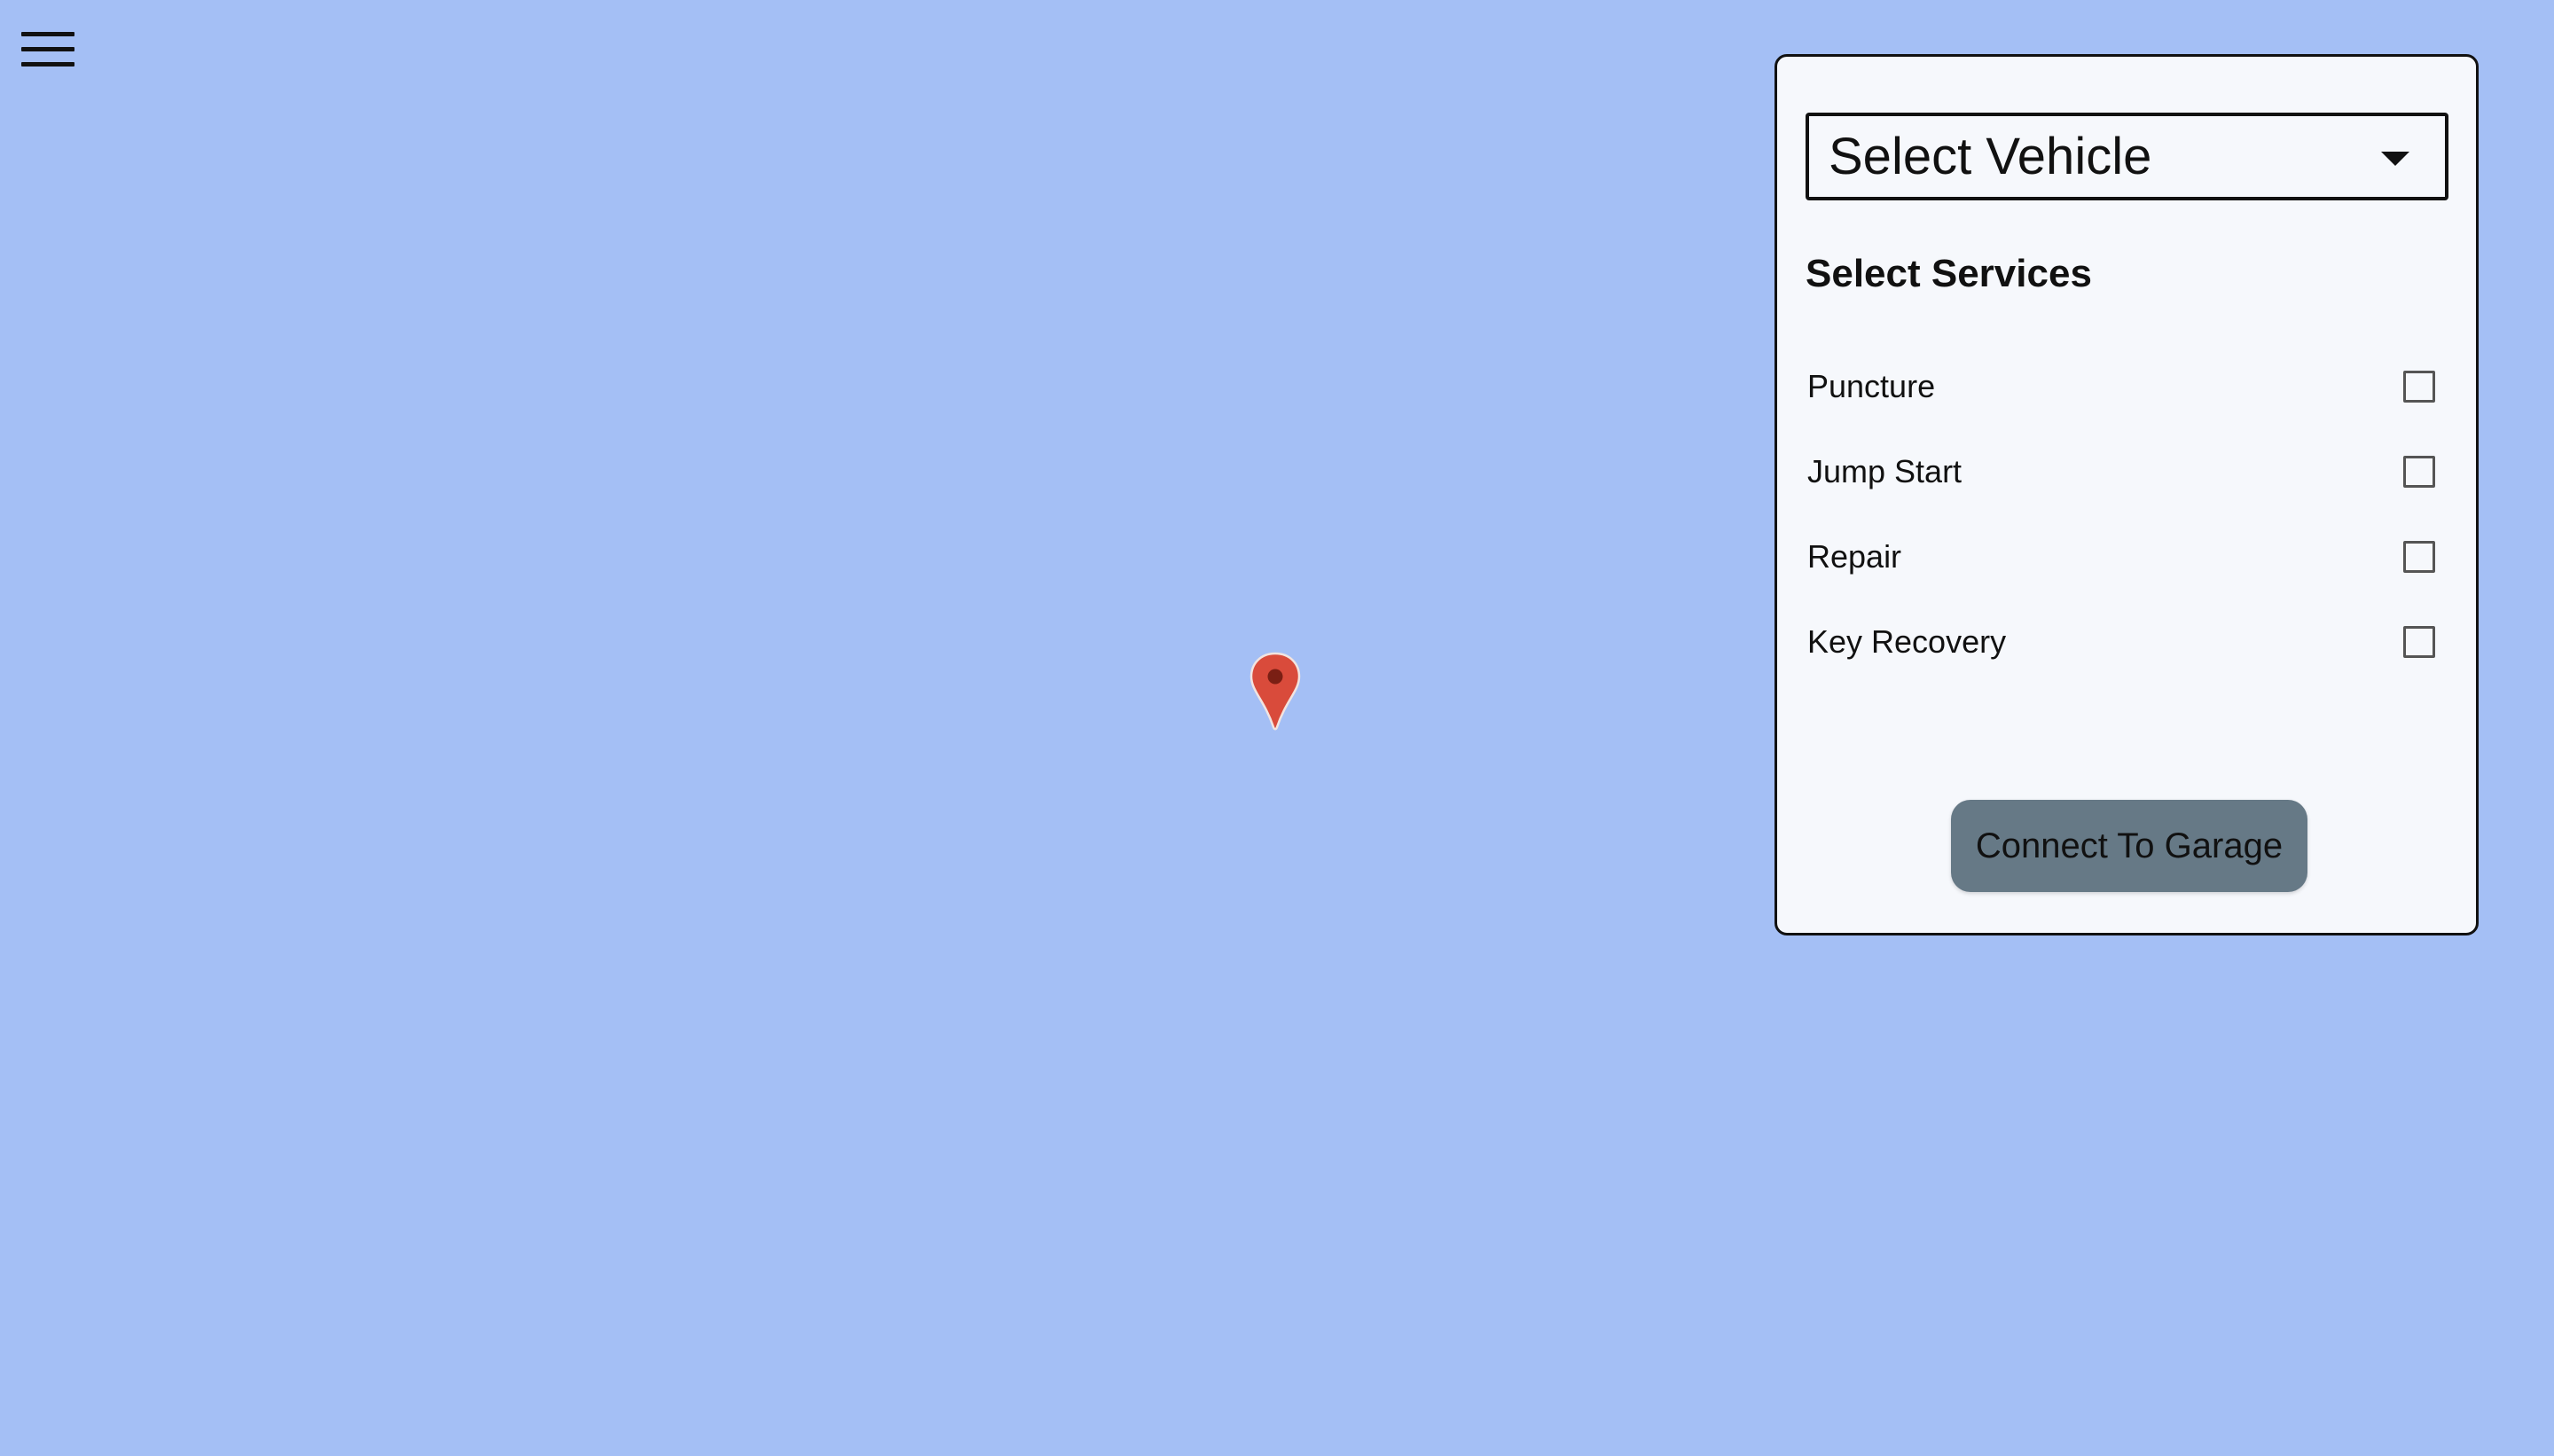 The image size is (2554, 1456). I want to click on services-heading: Select Services, so click(1949, 273).